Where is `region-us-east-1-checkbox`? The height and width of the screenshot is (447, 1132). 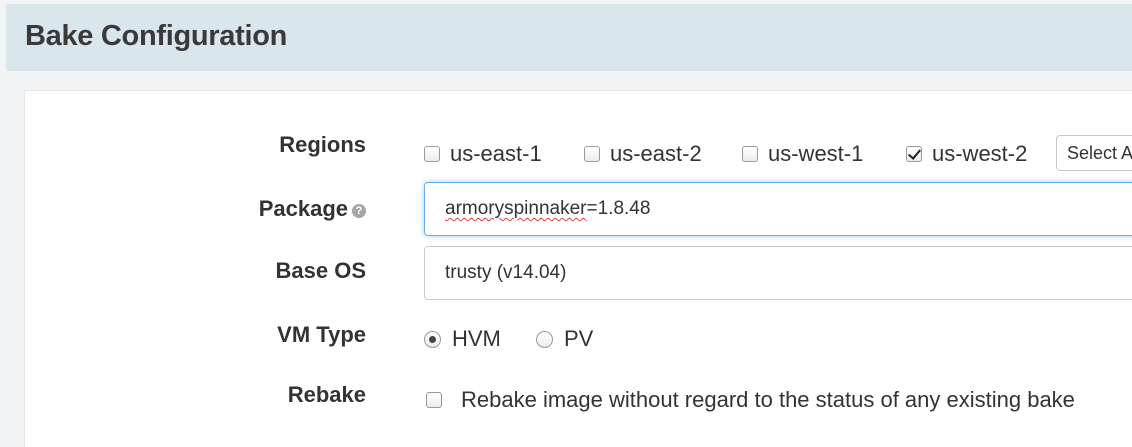 region-us-east-1-checkbox is located at coordinates (432, 154).